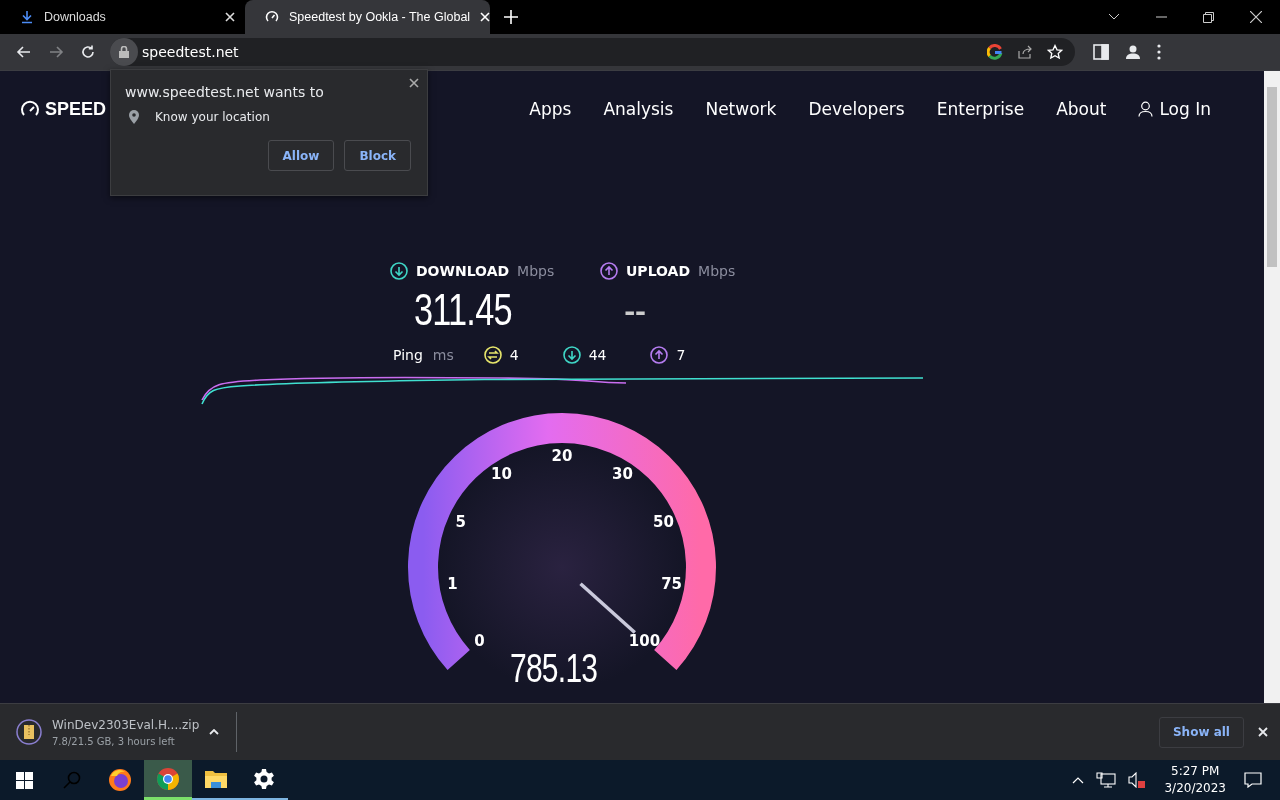  Describe the element at coordinates (463, 271) in the screenshot. I see `result-label: DOWNLOAD` at that location.